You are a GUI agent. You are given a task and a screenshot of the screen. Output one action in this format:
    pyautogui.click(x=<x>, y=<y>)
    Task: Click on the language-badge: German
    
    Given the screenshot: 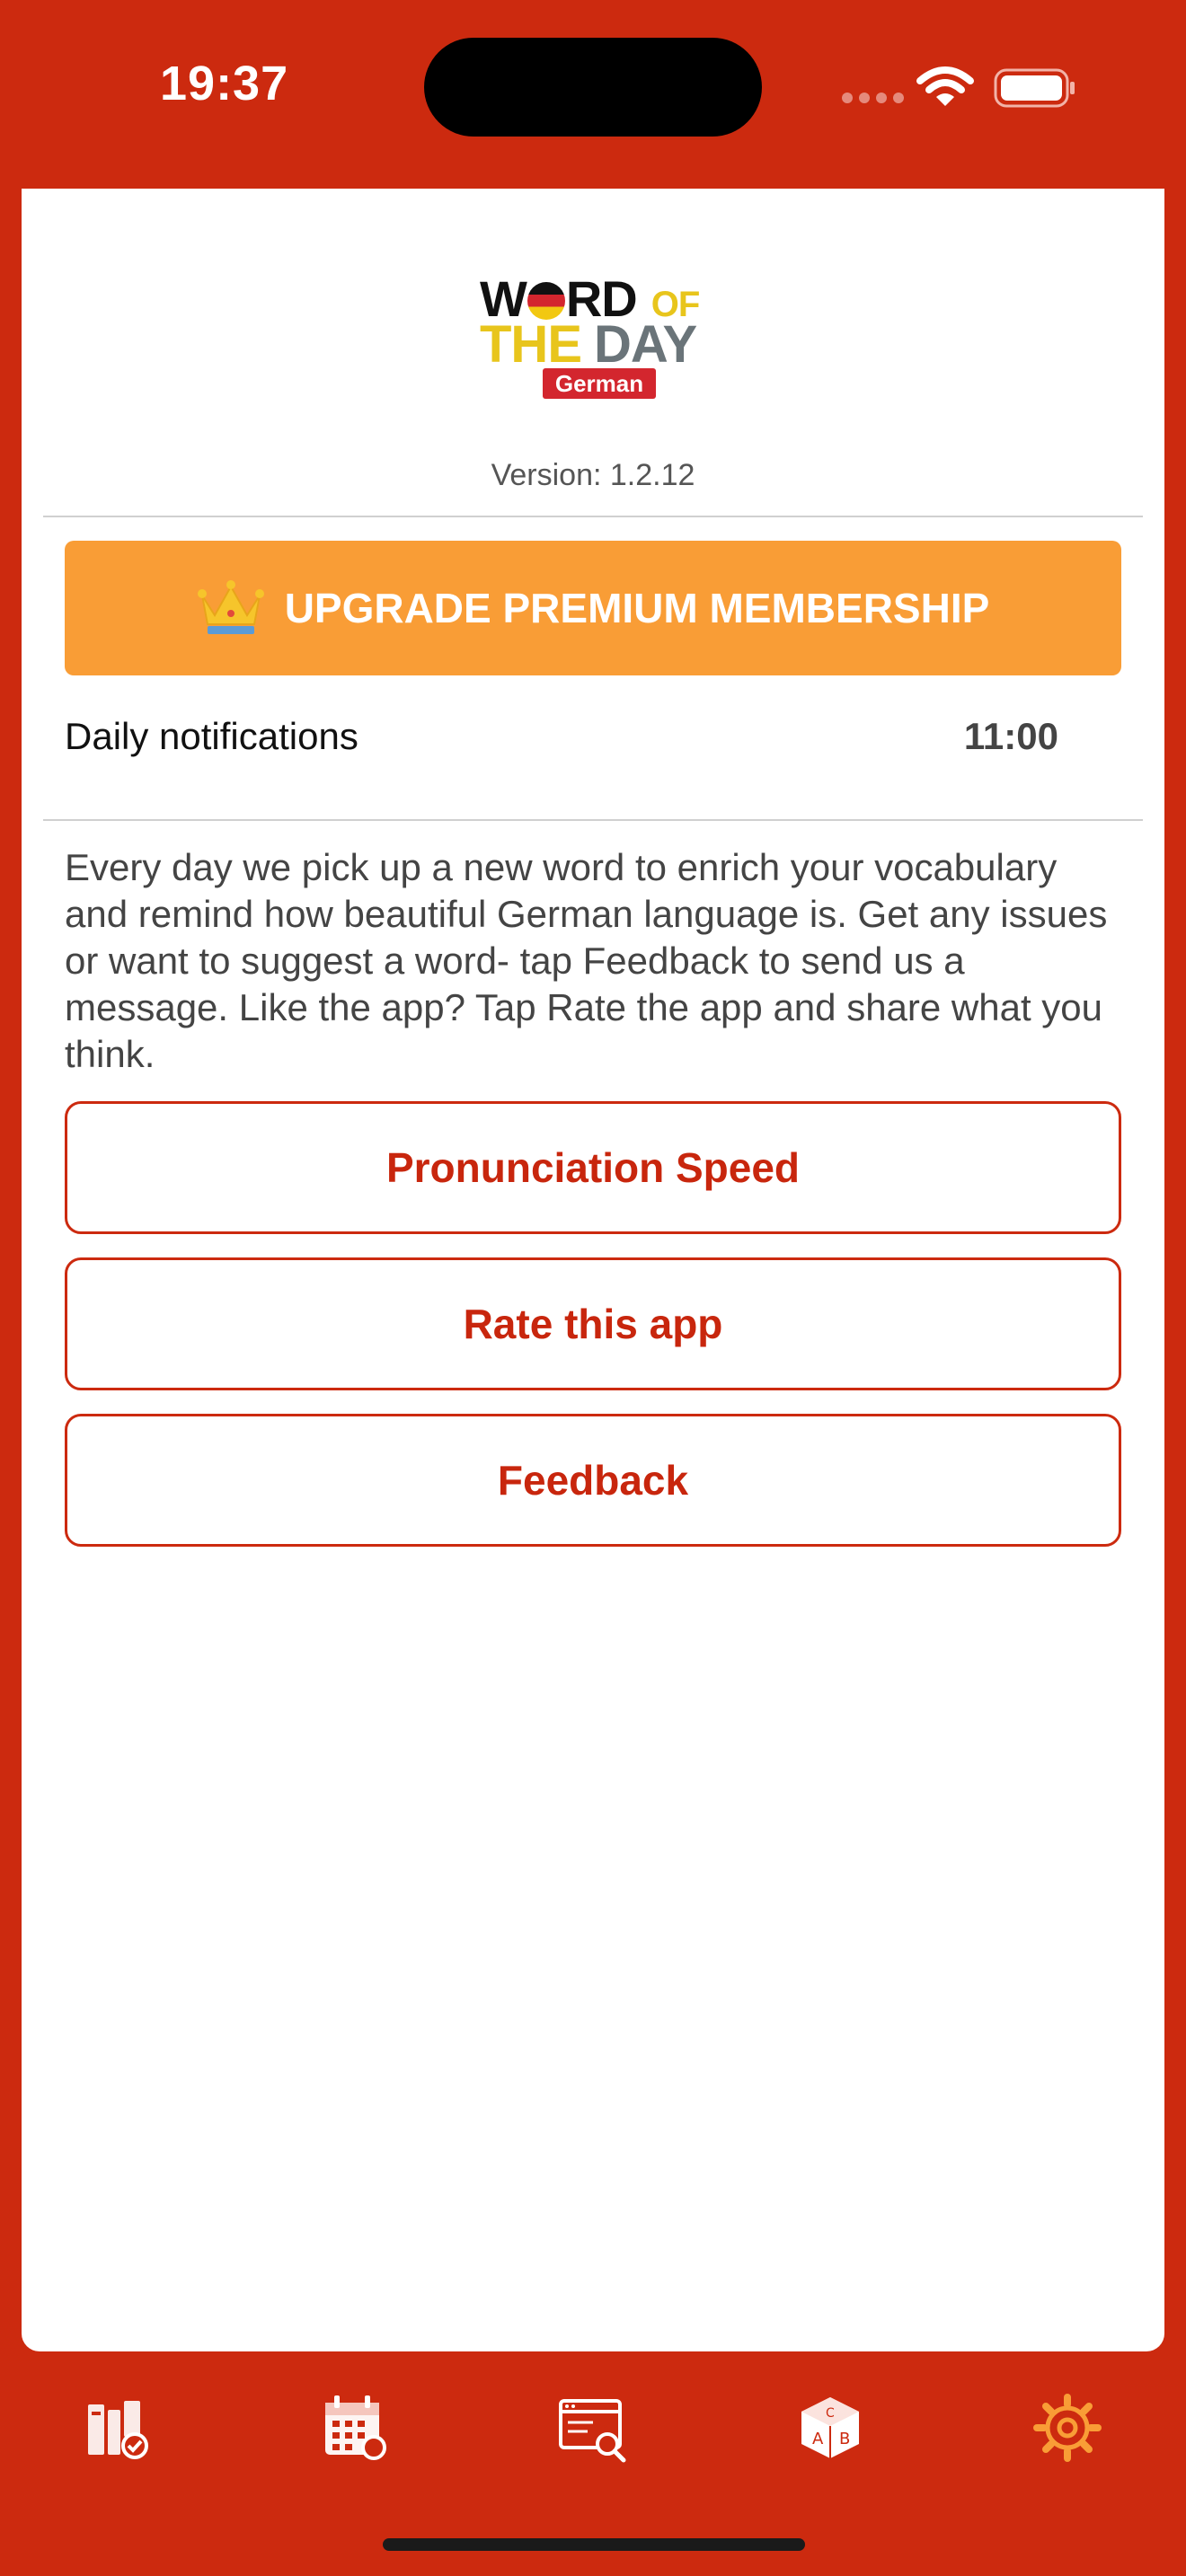 What is the action you would take?
    pyautogui.click(x=599, y=383)
    